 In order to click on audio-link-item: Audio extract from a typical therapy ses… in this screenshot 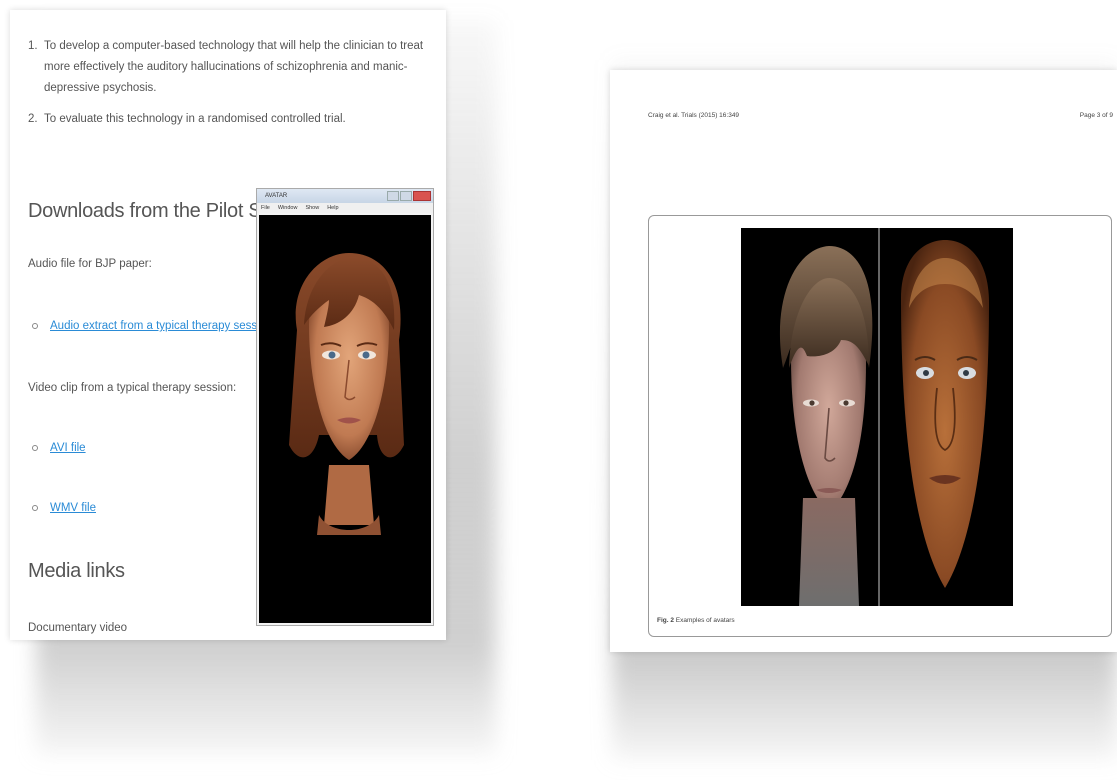, I will do `click(152, 326)`.